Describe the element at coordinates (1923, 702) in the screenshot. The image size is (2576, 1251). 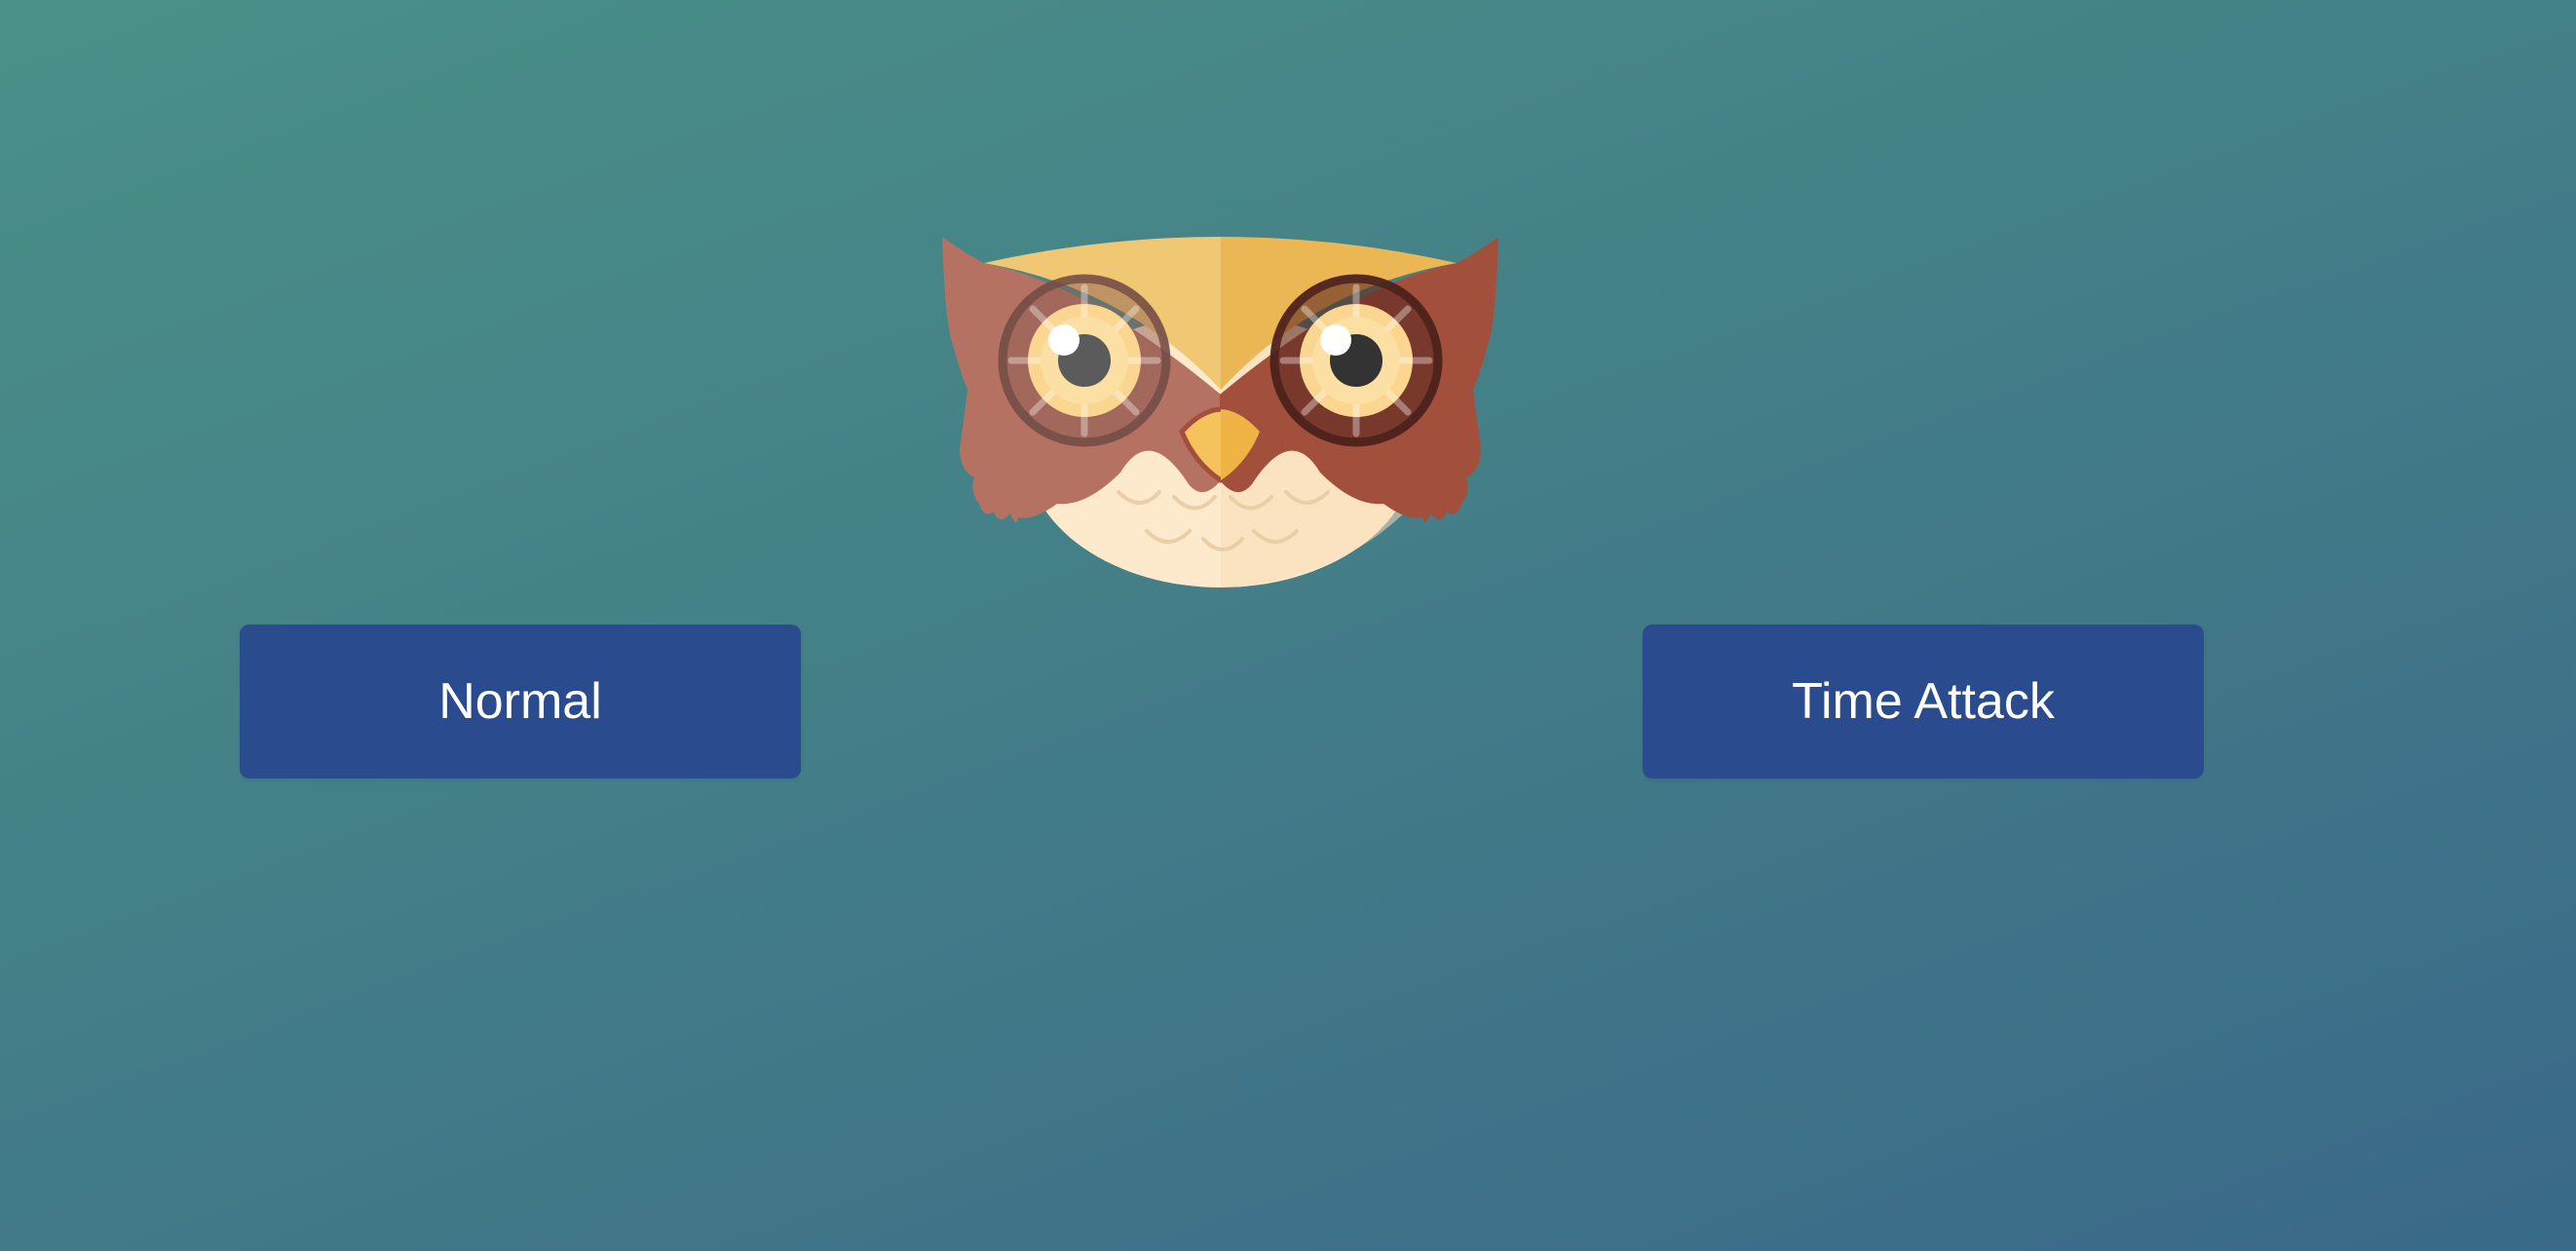
I see `time-attack-mode-button: Time Attack` at that location.